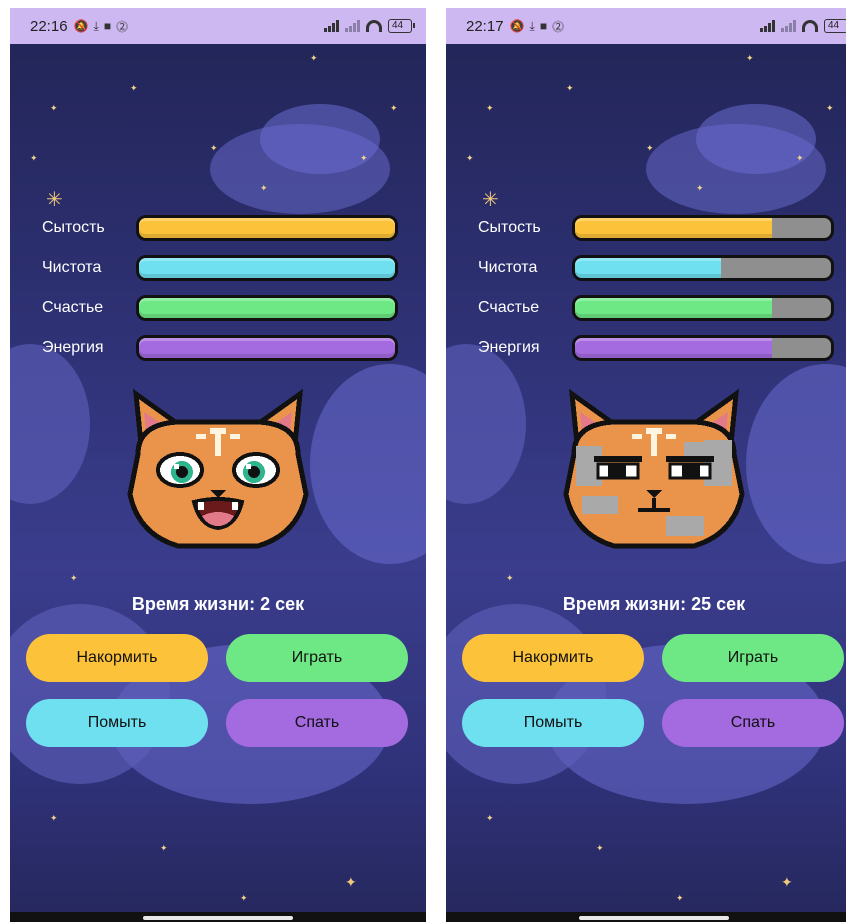 The width and height of the screenshot is (846, 922). I want to click on status-bar: 22:16 🔕 ⤓ ■ ⓶ 44, so click(218, 26).